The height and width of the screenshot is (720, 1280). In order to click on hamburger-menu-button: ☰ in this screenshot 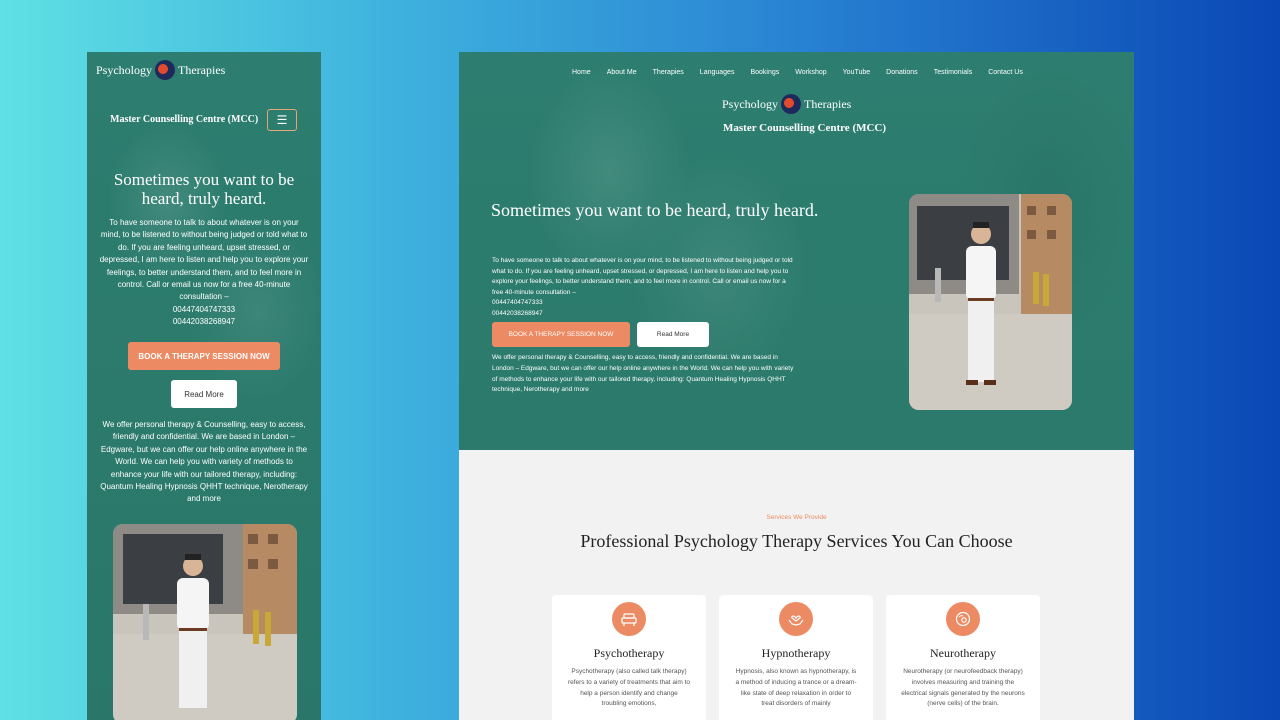, I will do `click(282, 120)`.